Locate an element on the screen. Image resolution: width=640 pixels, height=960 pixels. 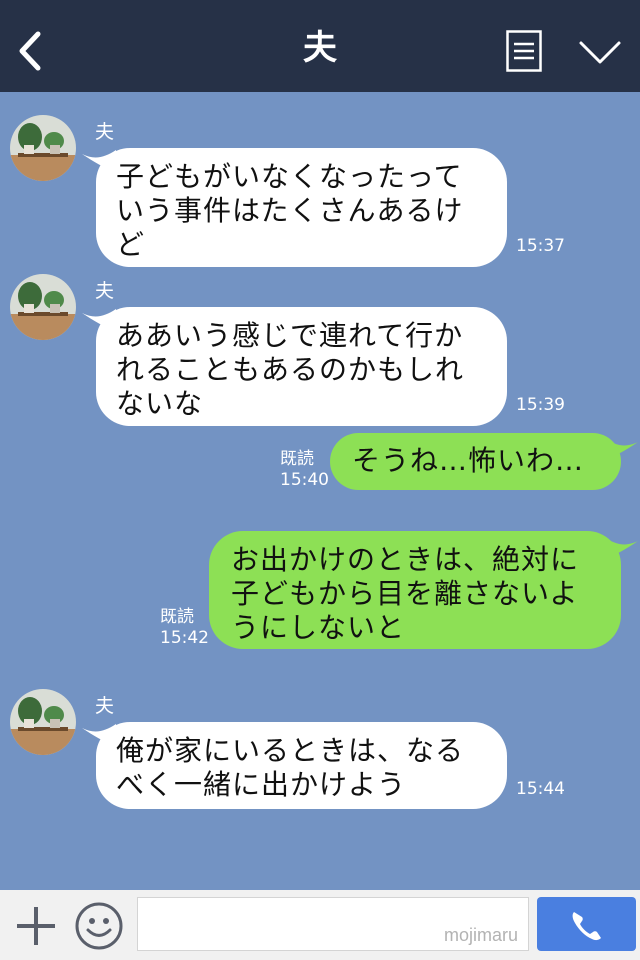
message-bubble: ああいう感じで連れて行か れることもあるのかもしれ ないな is located at coordinates (301, 366).